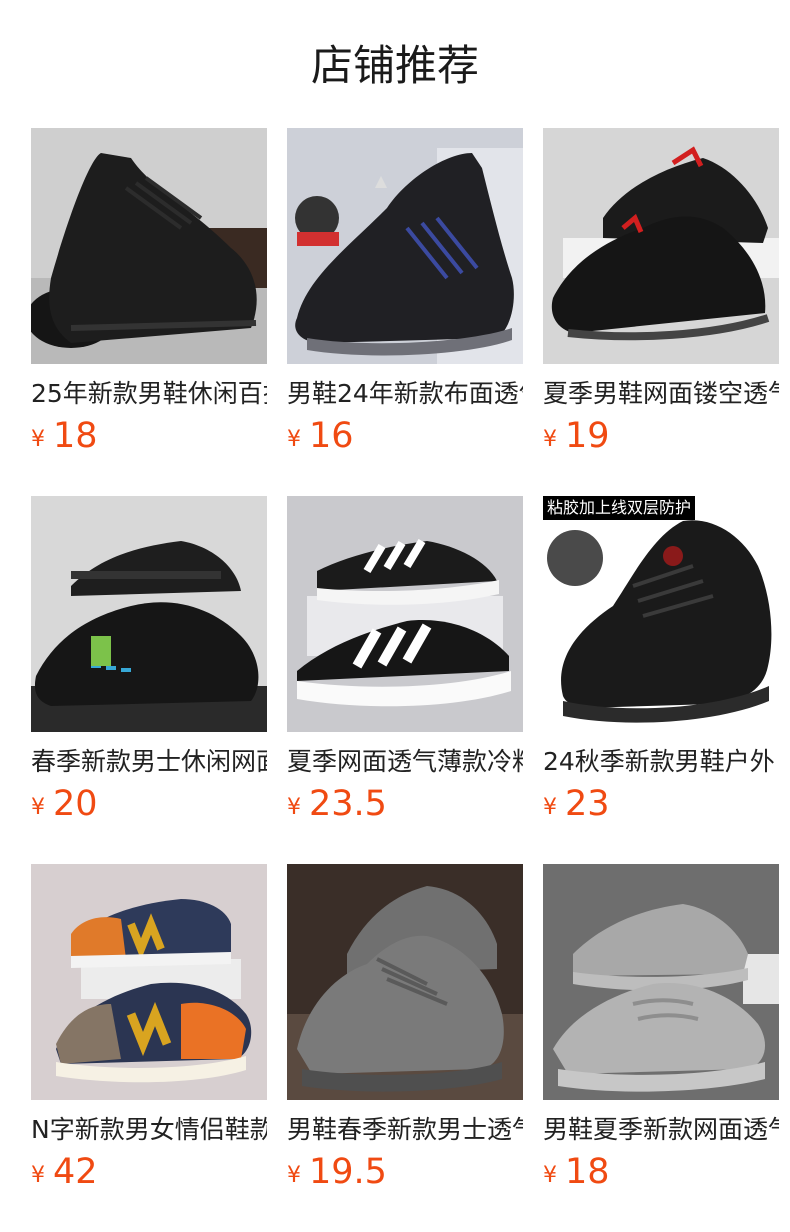 This screenshot has height=1232, width=790. What do you see at coordinates (587, 436) in the screenshot?
I see `price-amount: 19` at bounding box center [587, 436].